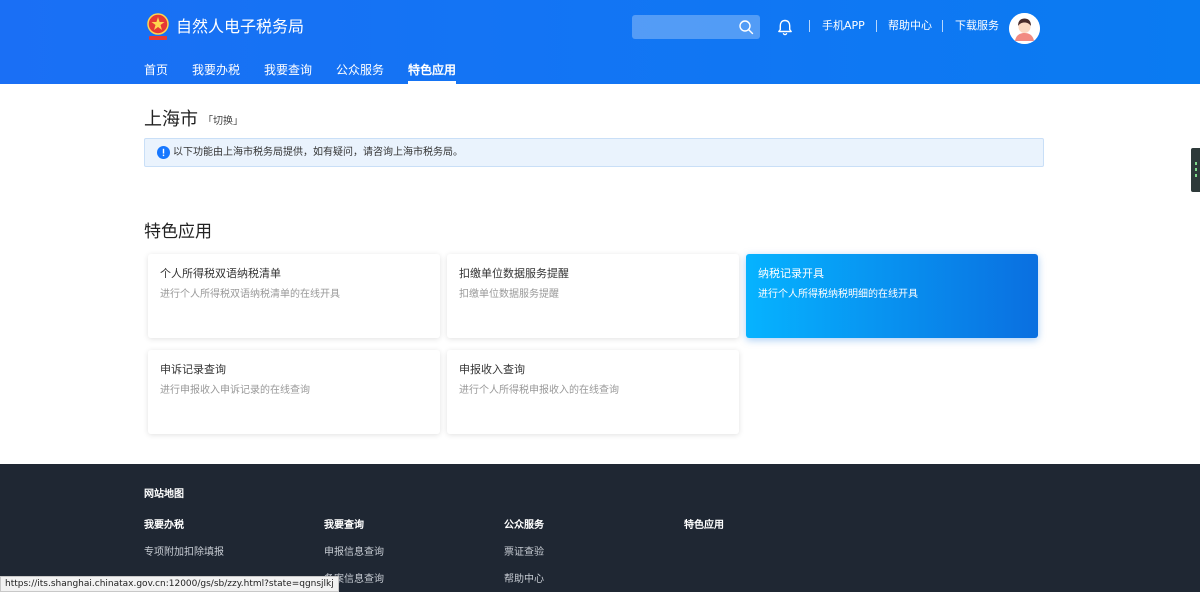  I want to click on footer-link: 票证查验, so click(524, 553).